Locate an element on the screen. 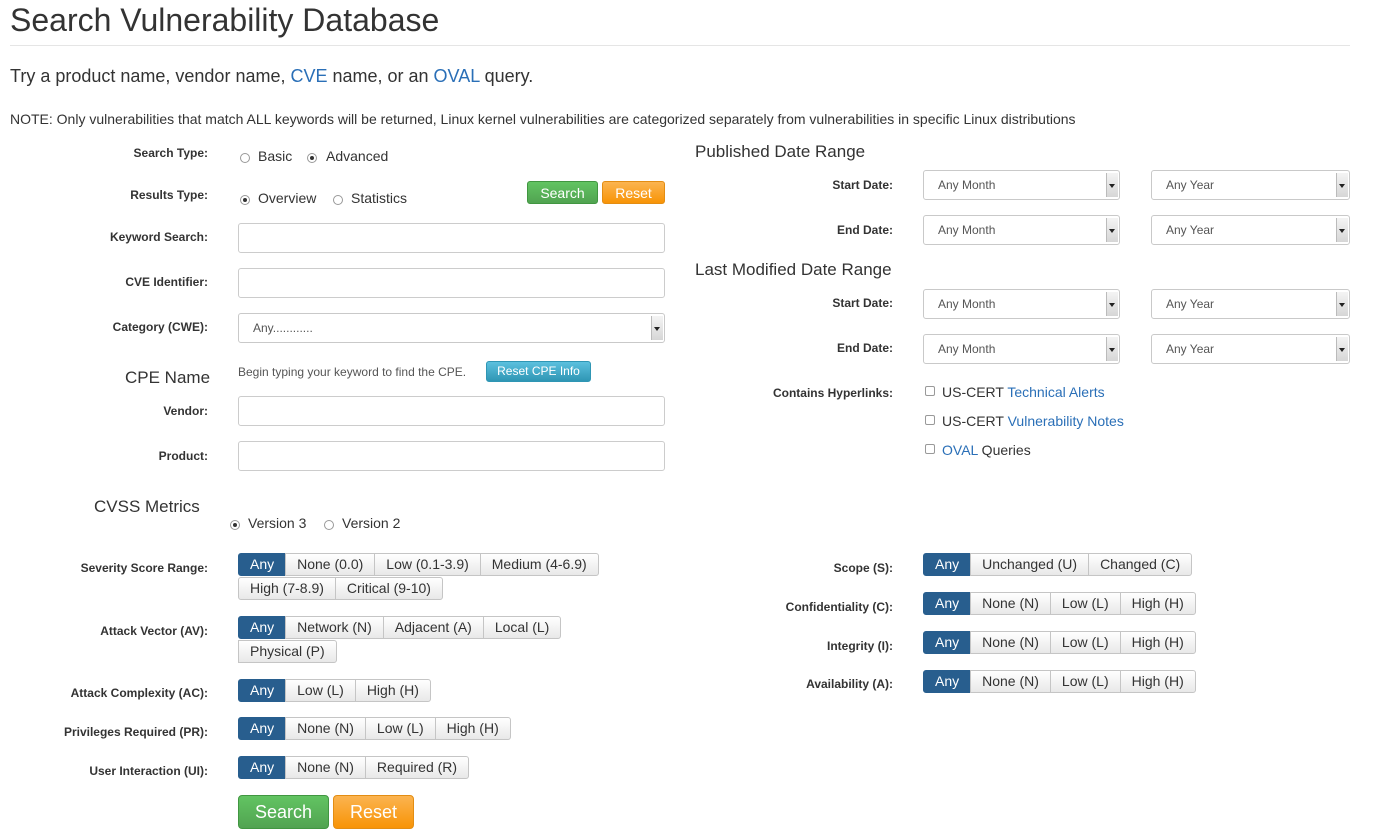 This screenshot has height=837, width=1373. modified-start-month-select: Any Month is located at coordinates (1021, 304).